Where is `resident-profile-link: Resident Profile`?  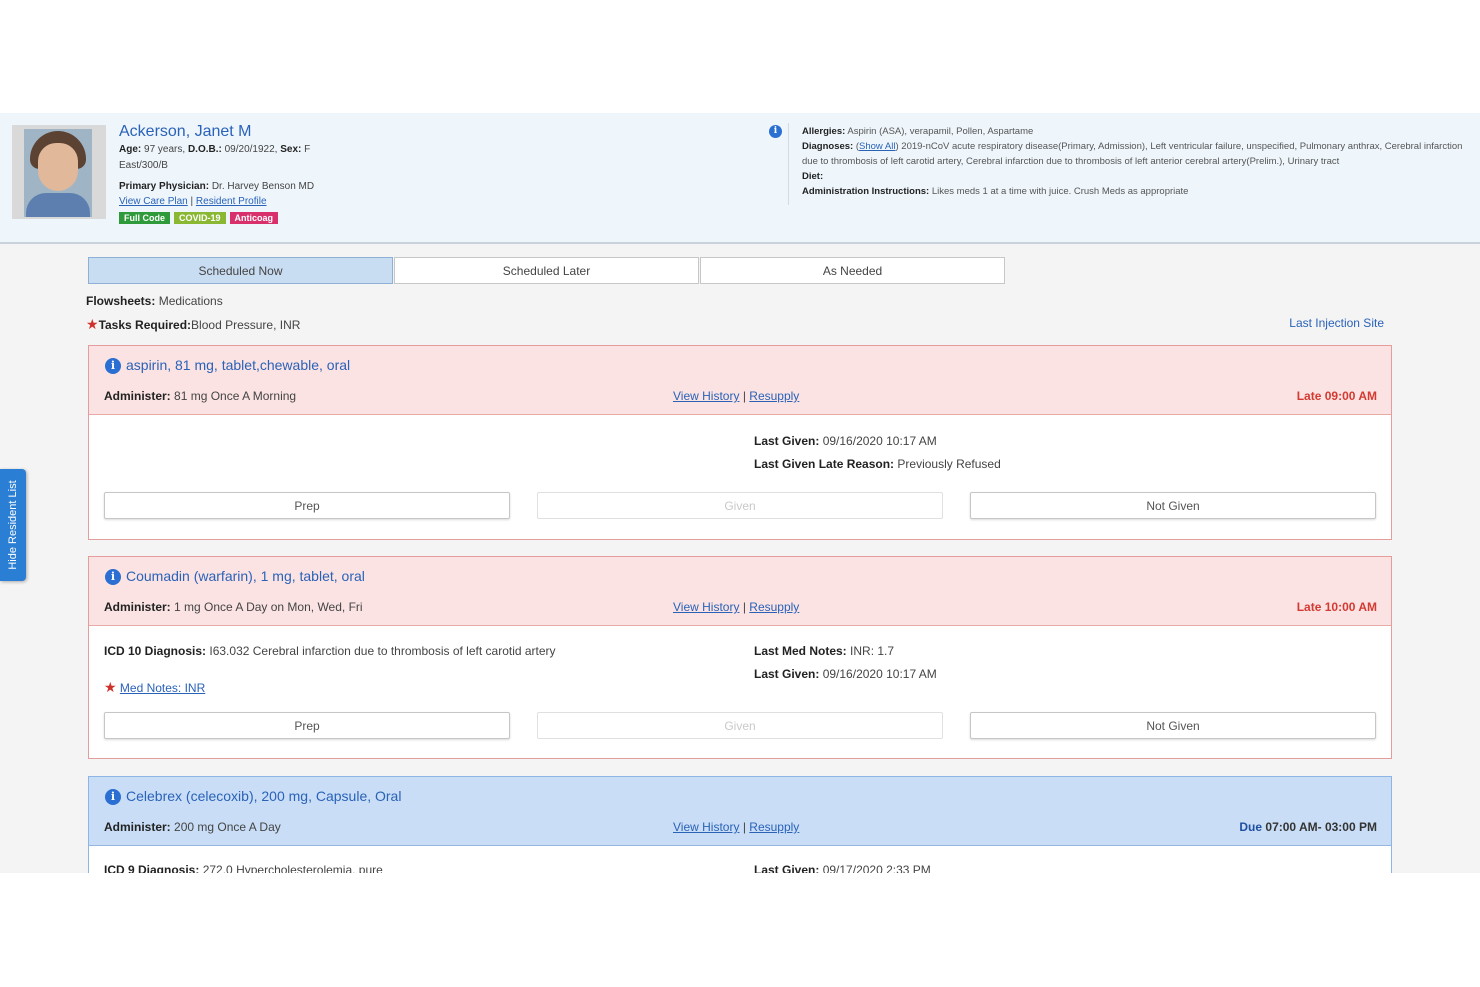
resident-profile-link: Resident Profile is located at coordinates (231, 201).